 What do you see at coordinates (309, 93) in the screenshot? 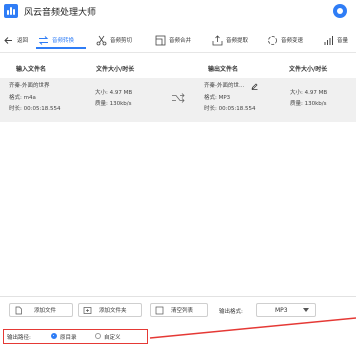
I see `output-size: 大小: 4.97 MB` at bounding box center [309, 93].